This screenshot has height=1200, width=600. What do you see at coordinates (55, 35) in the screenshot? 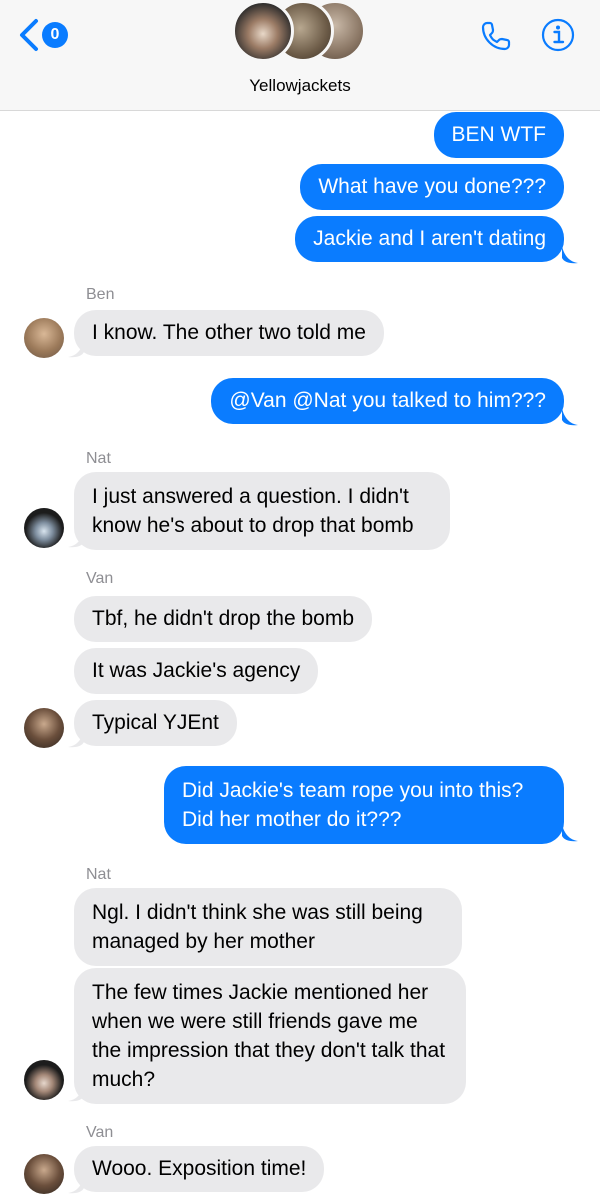
I see `unread-count-badge: 0` at bounding box center [55, 35].